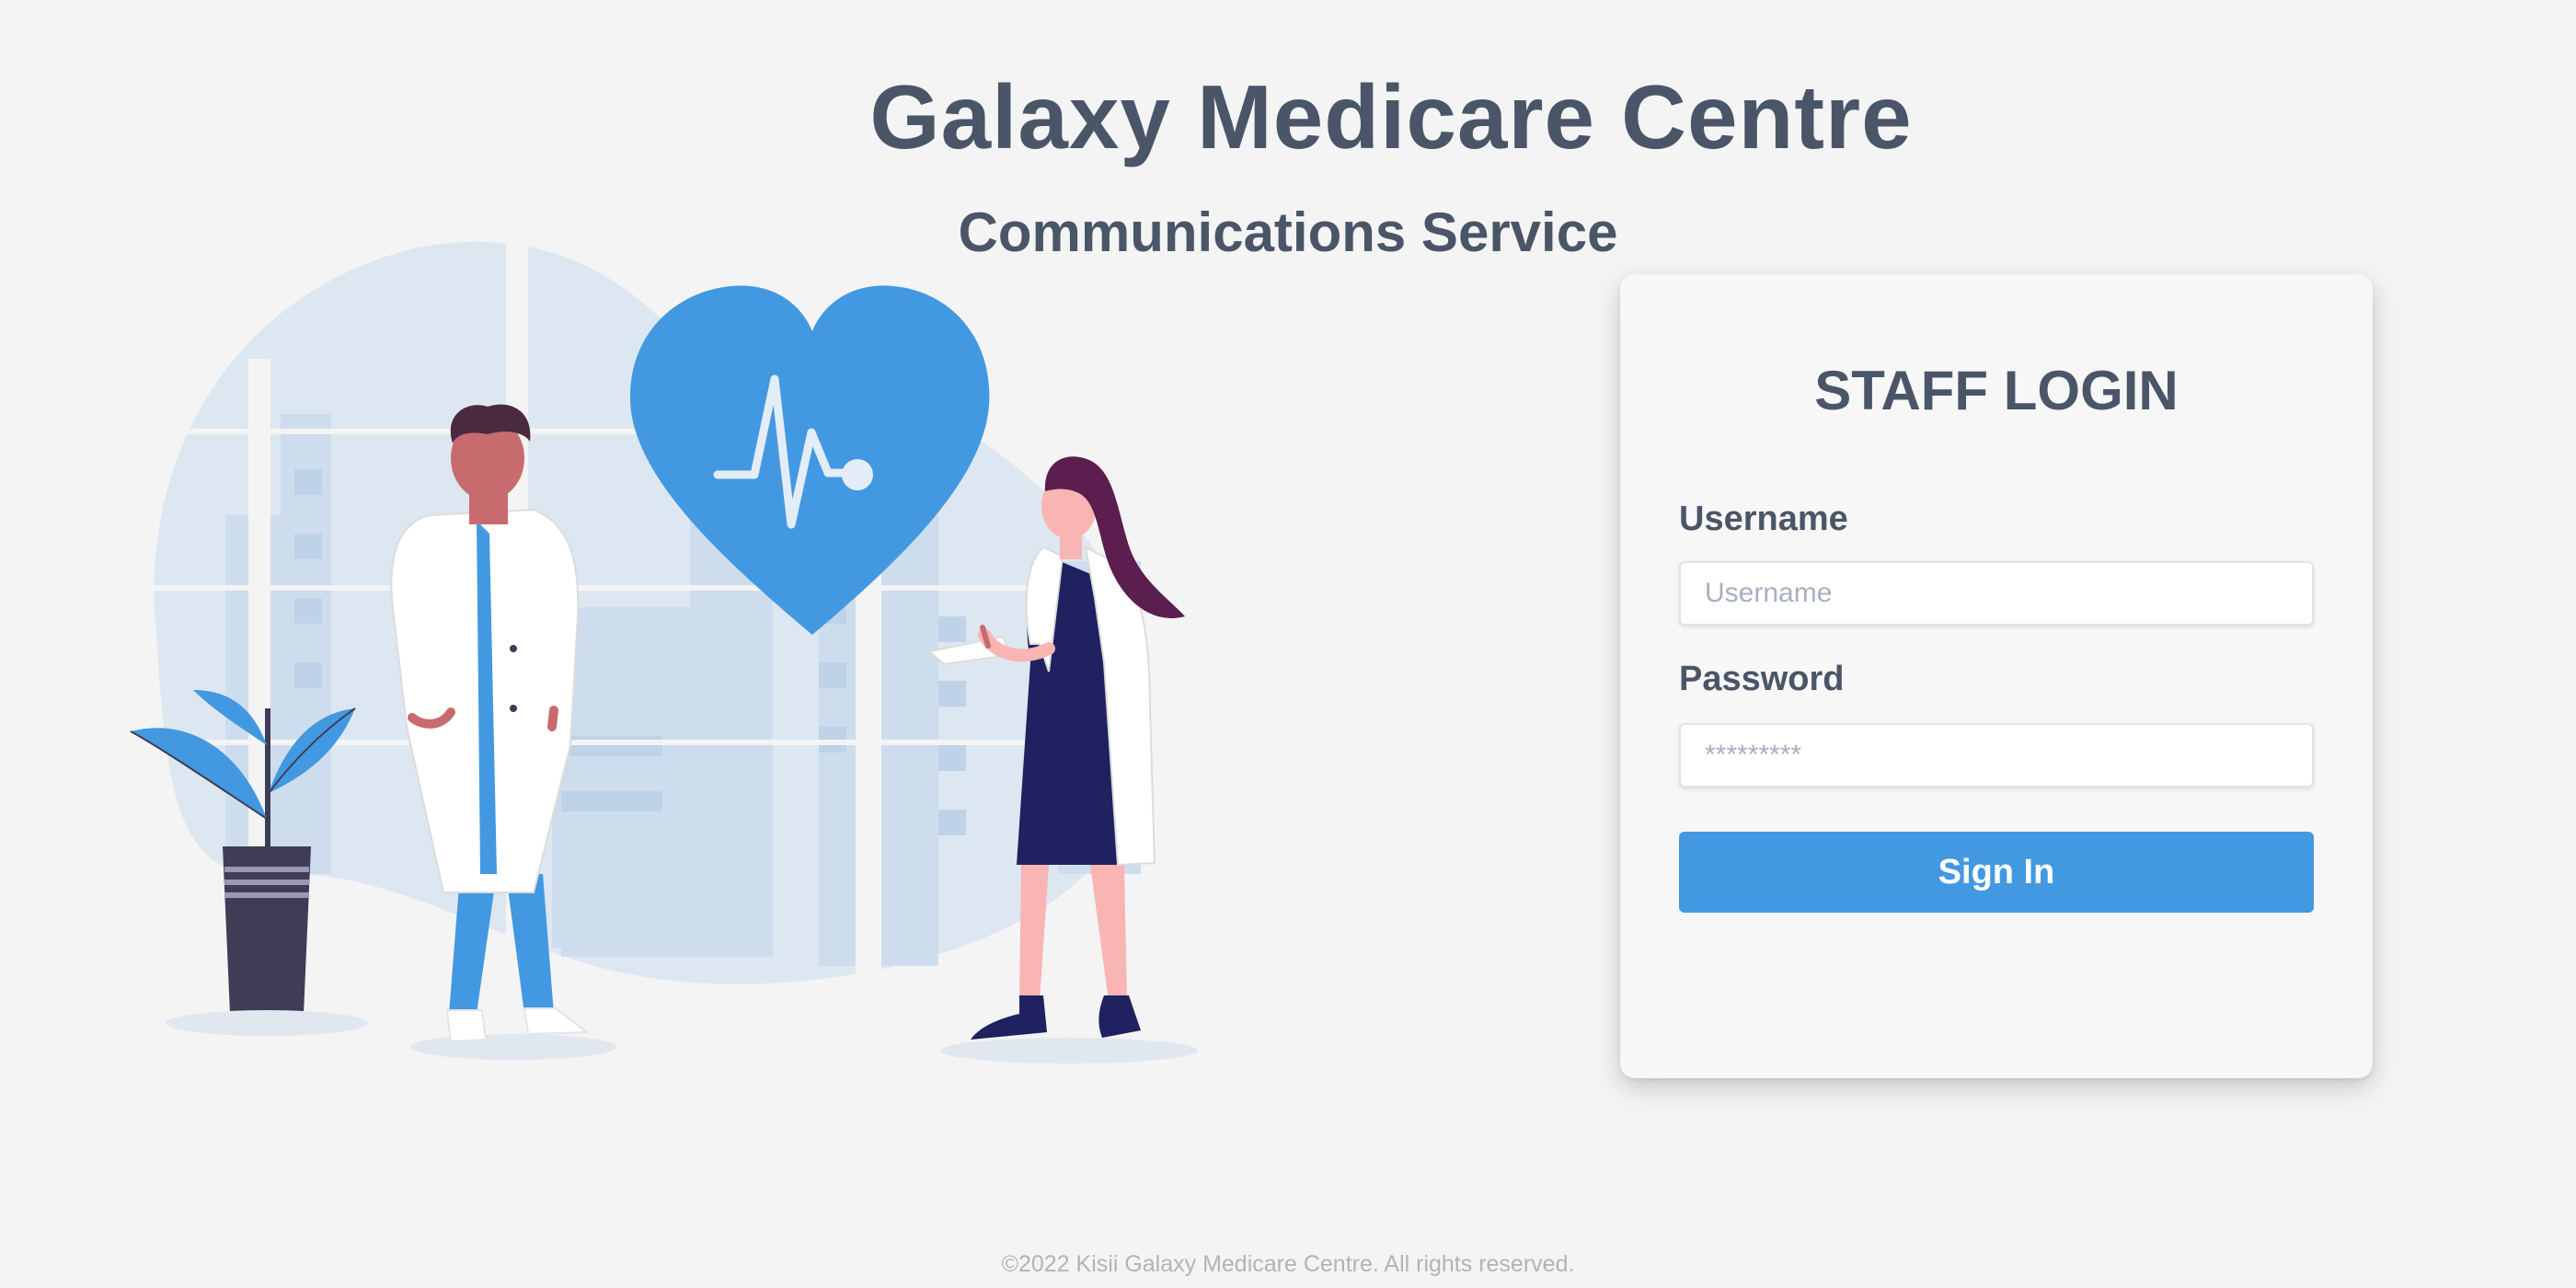  What do you see at coordinates (1762, 679) in the screenshot?
I see `password-label: Password` at bounding box center [1762, 679].